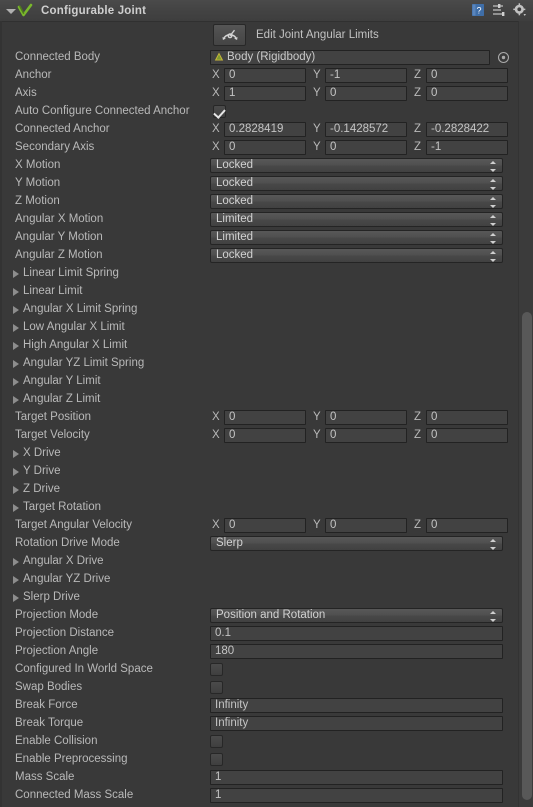 The image size is (533, 807). I want to click on target-angular-velocity-x-input: 0, so click(265, 525).